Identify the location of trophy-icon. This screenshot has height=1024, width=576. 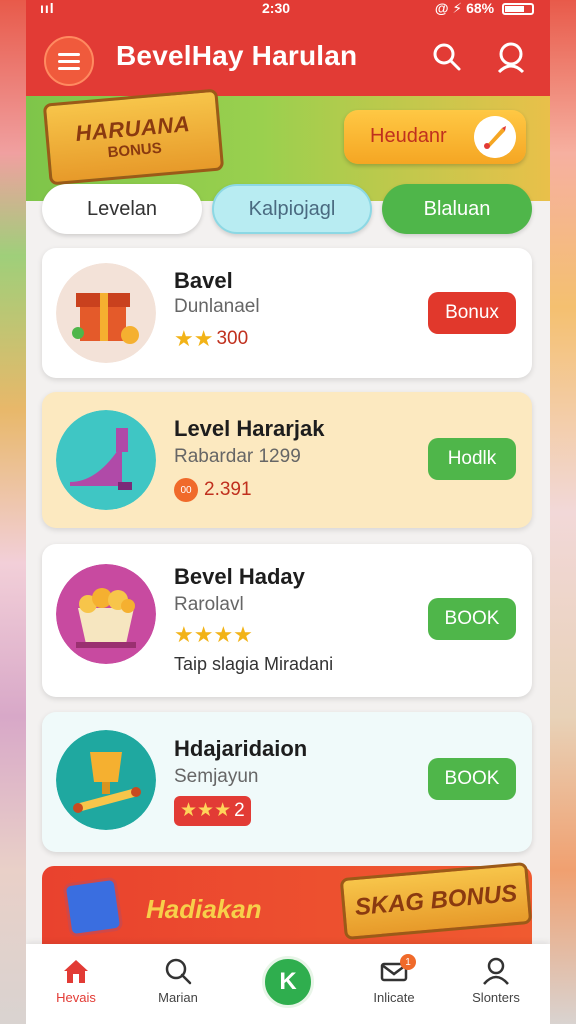
(106, 780).